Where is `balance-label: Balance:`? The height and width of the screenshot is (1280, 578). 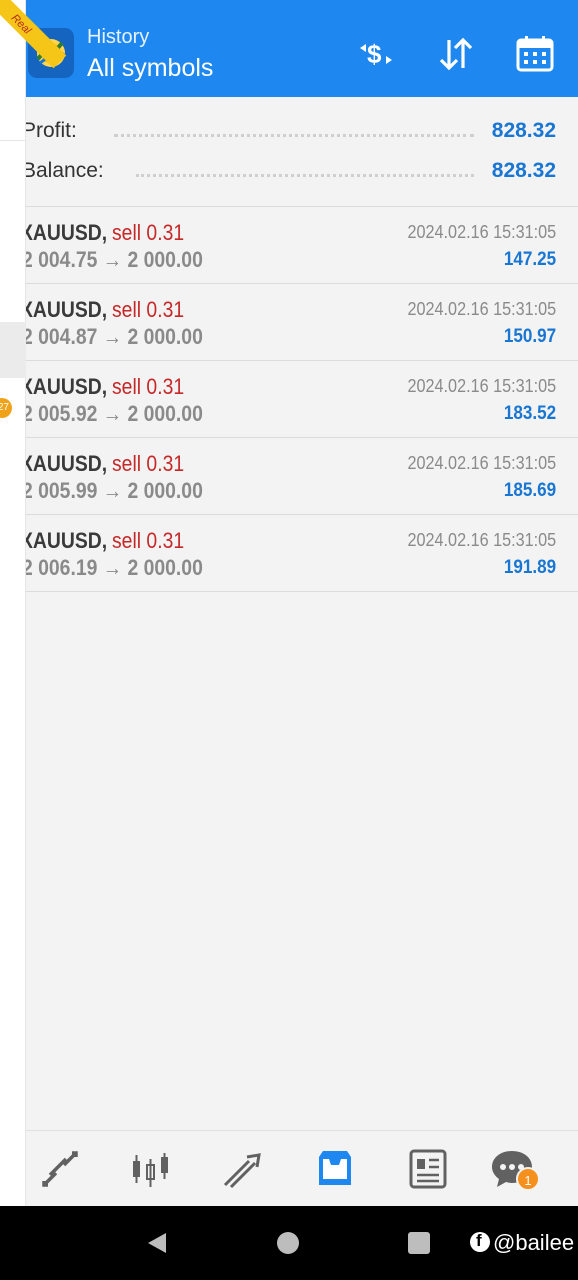
balance-label: Balance: is located at coordinates (63, 170).